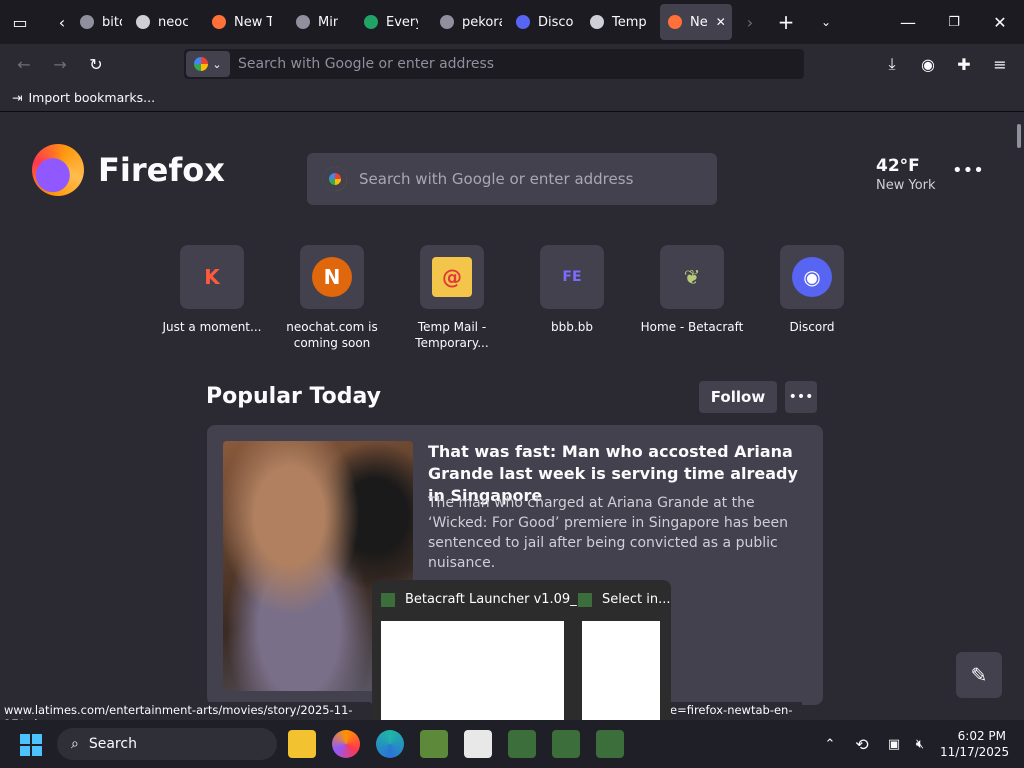 The image size is (1024, 768). I want to click on tab-label: Temp, so click(629, 22).